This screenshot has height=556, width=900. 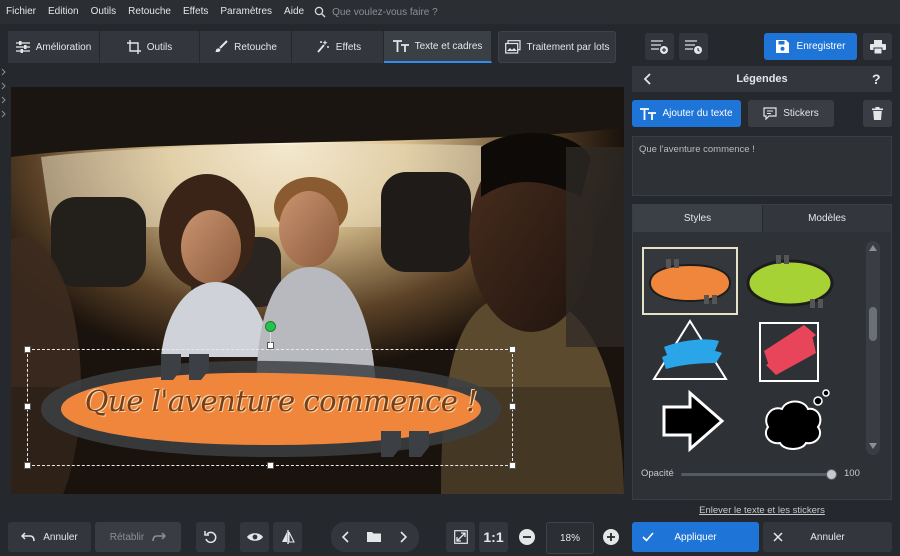 What do you see at coordinates (221, 46) in the screenshot?
I see `brush-icon` at bounding box center [221, 46].